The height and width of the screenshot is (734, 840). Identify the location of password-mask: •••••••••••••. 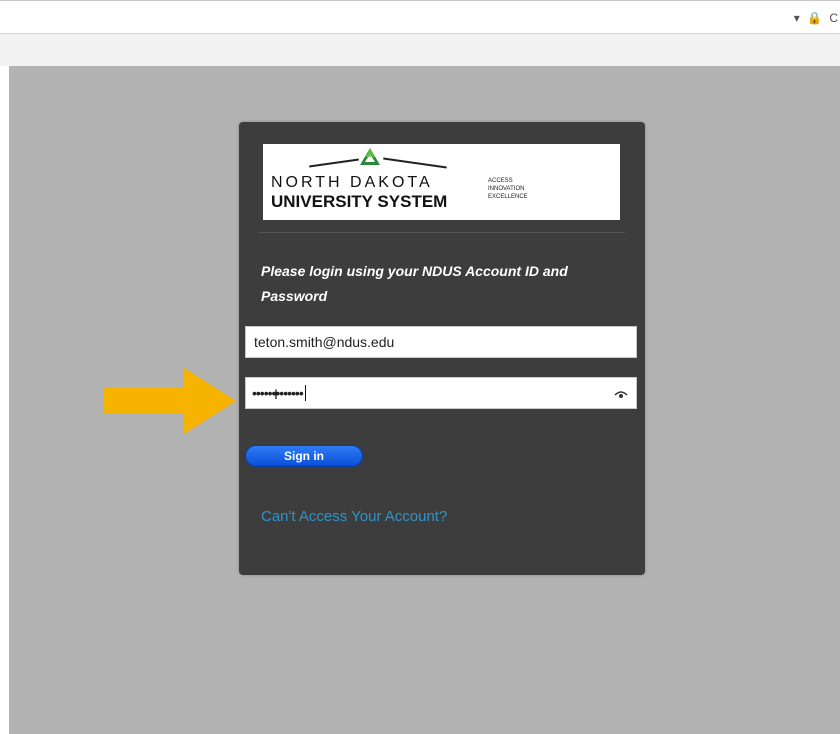
(279, 393).